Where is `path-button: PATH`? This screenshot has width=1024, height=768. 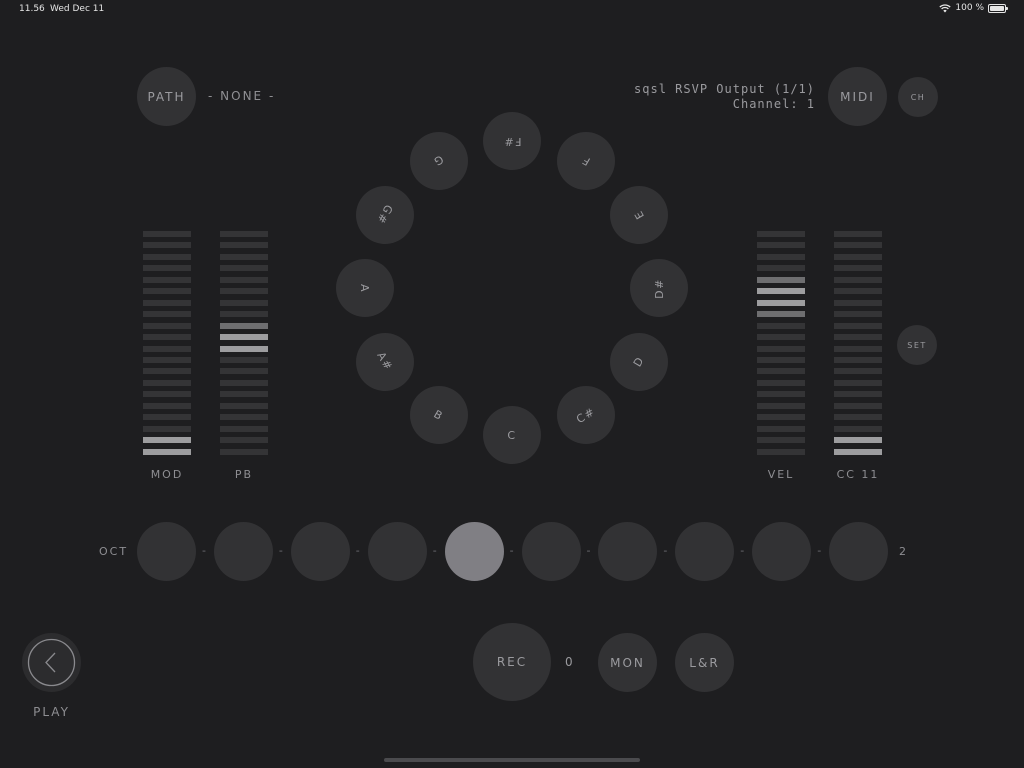
path-button: PATH is located at coordinates (166, 96).